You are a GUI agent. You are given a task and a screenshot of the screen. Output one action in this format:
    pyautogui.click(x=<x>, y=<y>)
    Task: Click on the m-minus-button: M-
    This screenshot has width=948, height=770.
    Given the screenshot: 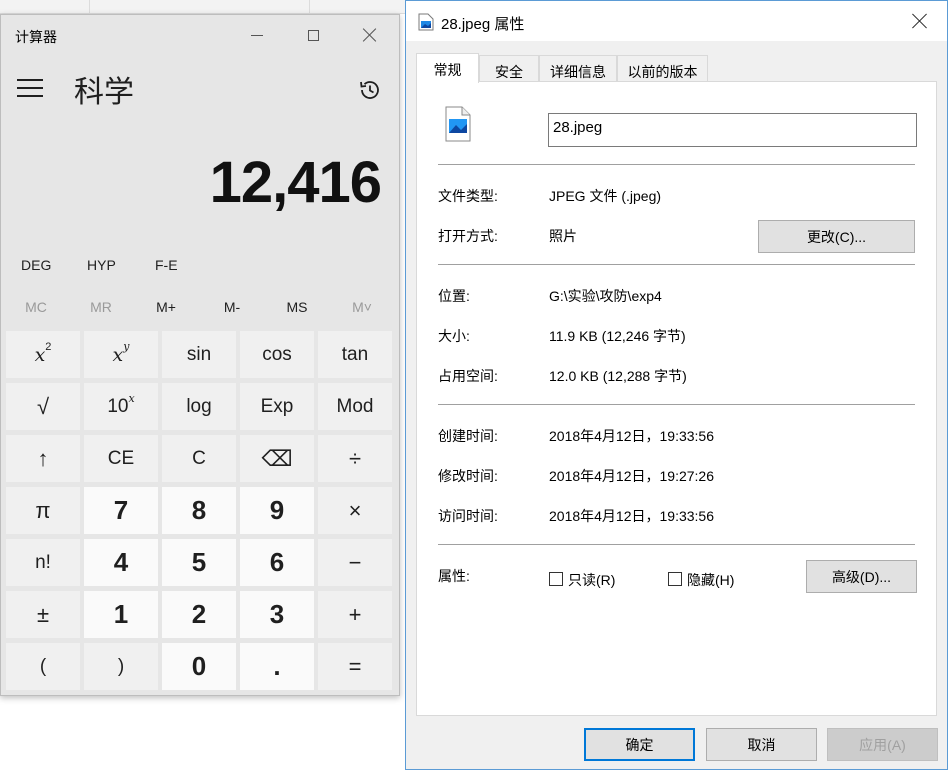 What is the action you would take?
    pyautogui.click(x=232, y=307)
    